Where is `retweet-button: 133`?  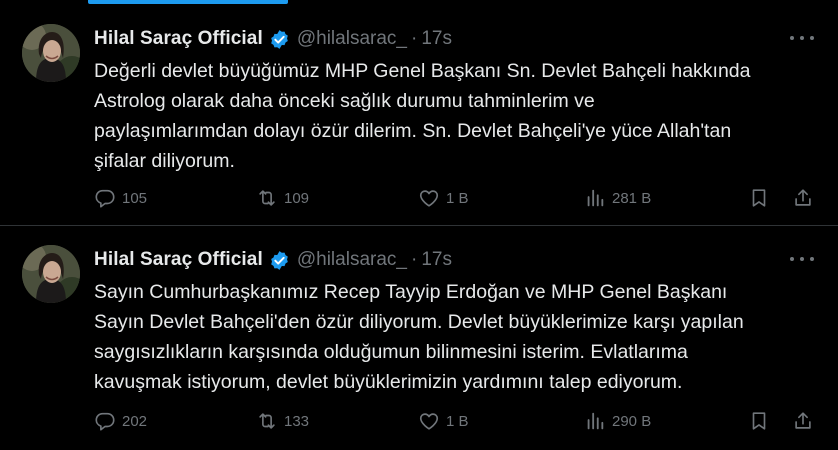
retweet-button: 133 is located at coordinates (282, 421).